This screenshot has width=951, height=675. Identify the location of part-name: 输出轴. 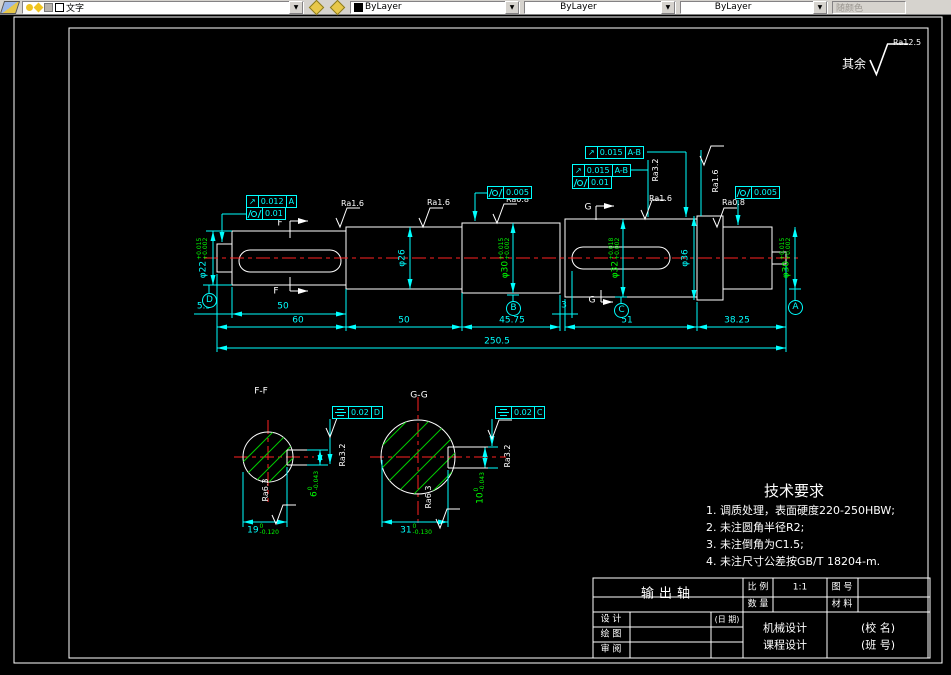
(668, 594).